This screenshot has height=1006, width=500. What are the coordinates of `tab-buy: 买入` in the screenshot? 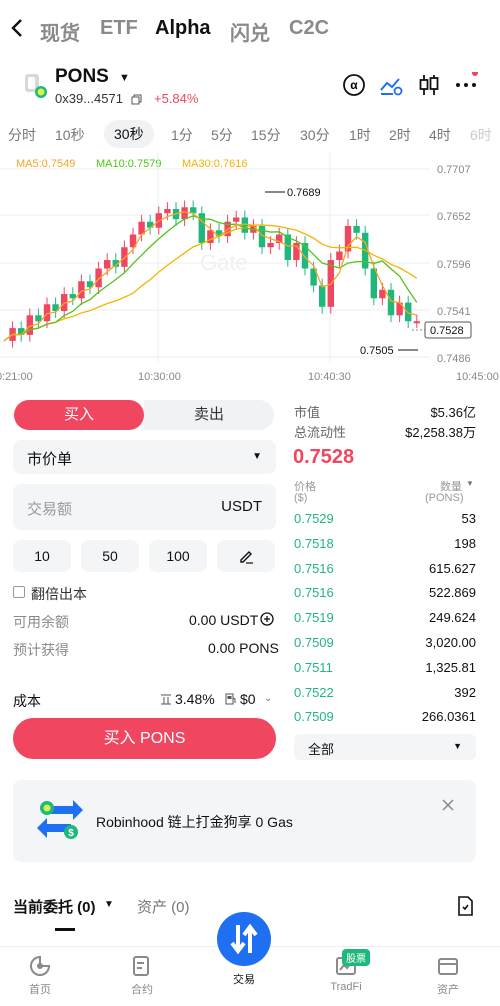 It's located at (79, 415).